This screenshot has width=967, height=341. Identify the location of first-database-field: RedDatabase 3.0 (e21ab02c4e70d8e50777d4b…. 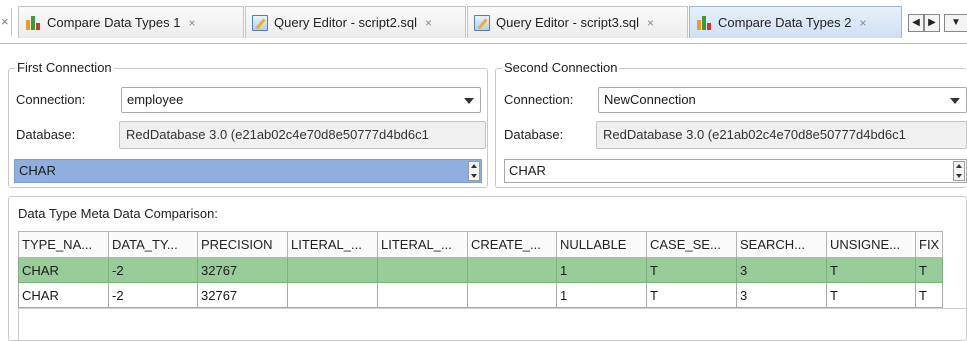
(302, 135).